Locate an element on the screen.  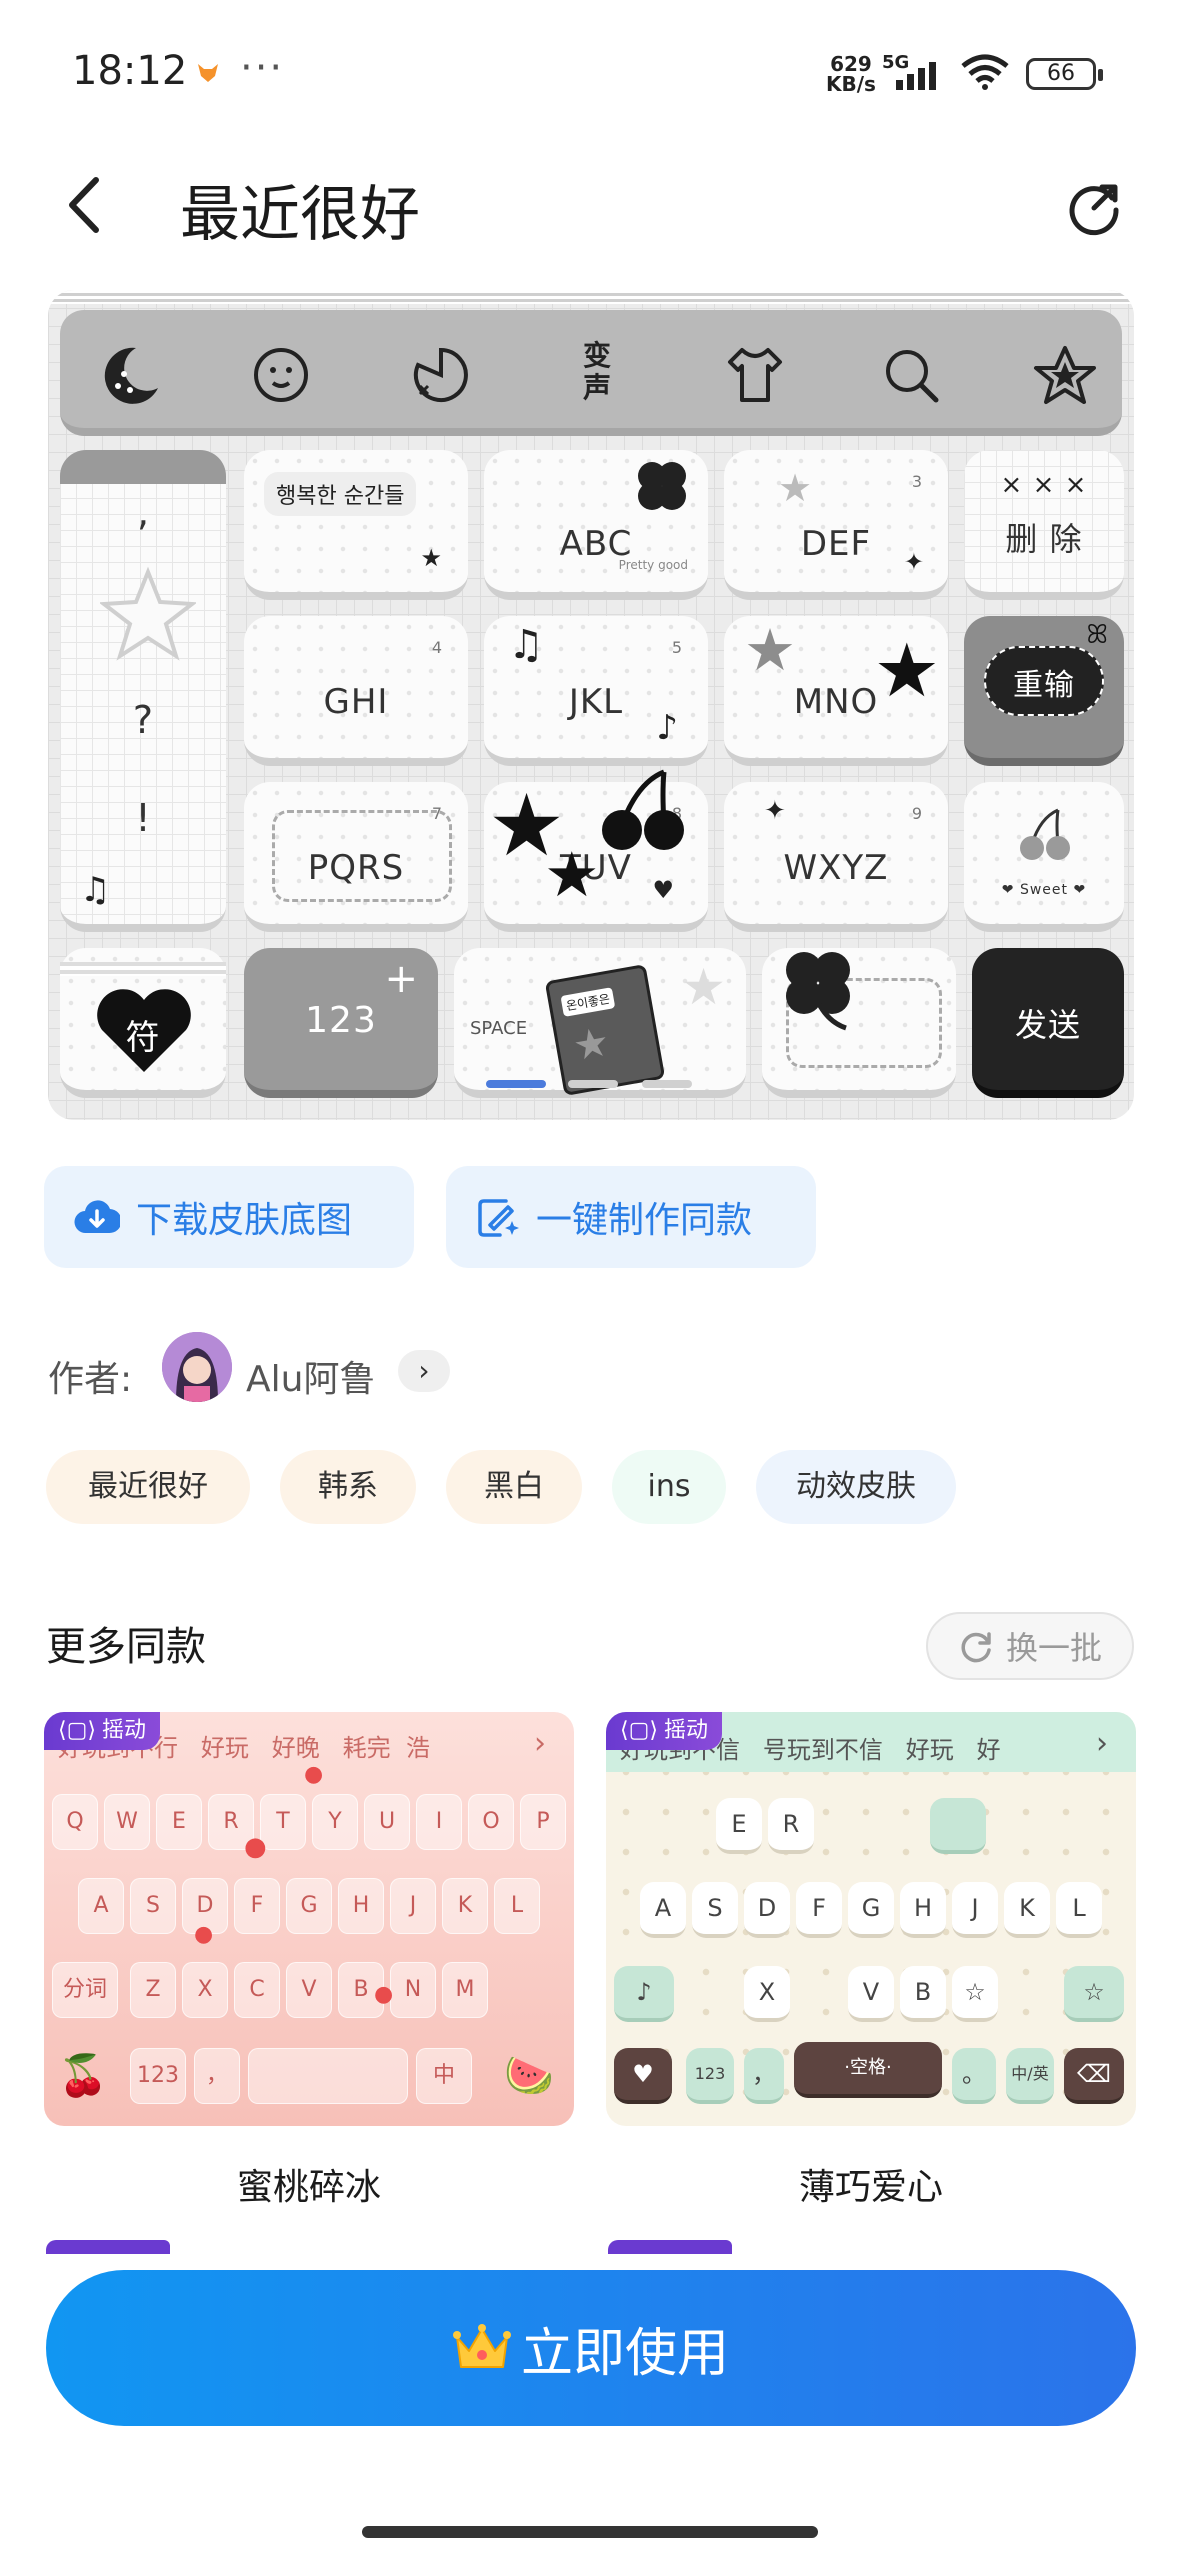
punct-comma: , is located at coordinates (143, 512).